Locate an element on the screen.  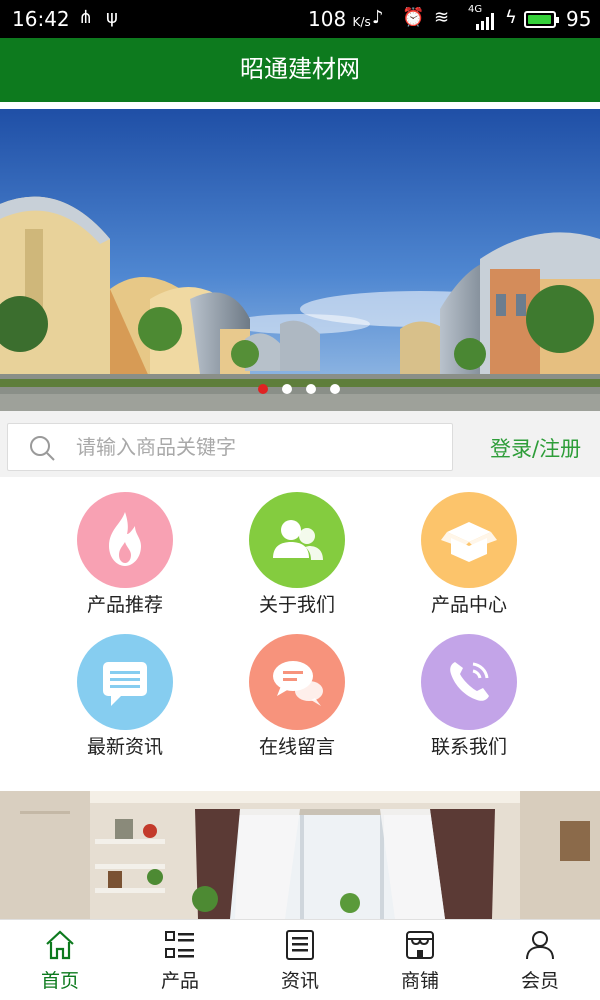
battery-percent: 95 is located at coordinates (579, 19).